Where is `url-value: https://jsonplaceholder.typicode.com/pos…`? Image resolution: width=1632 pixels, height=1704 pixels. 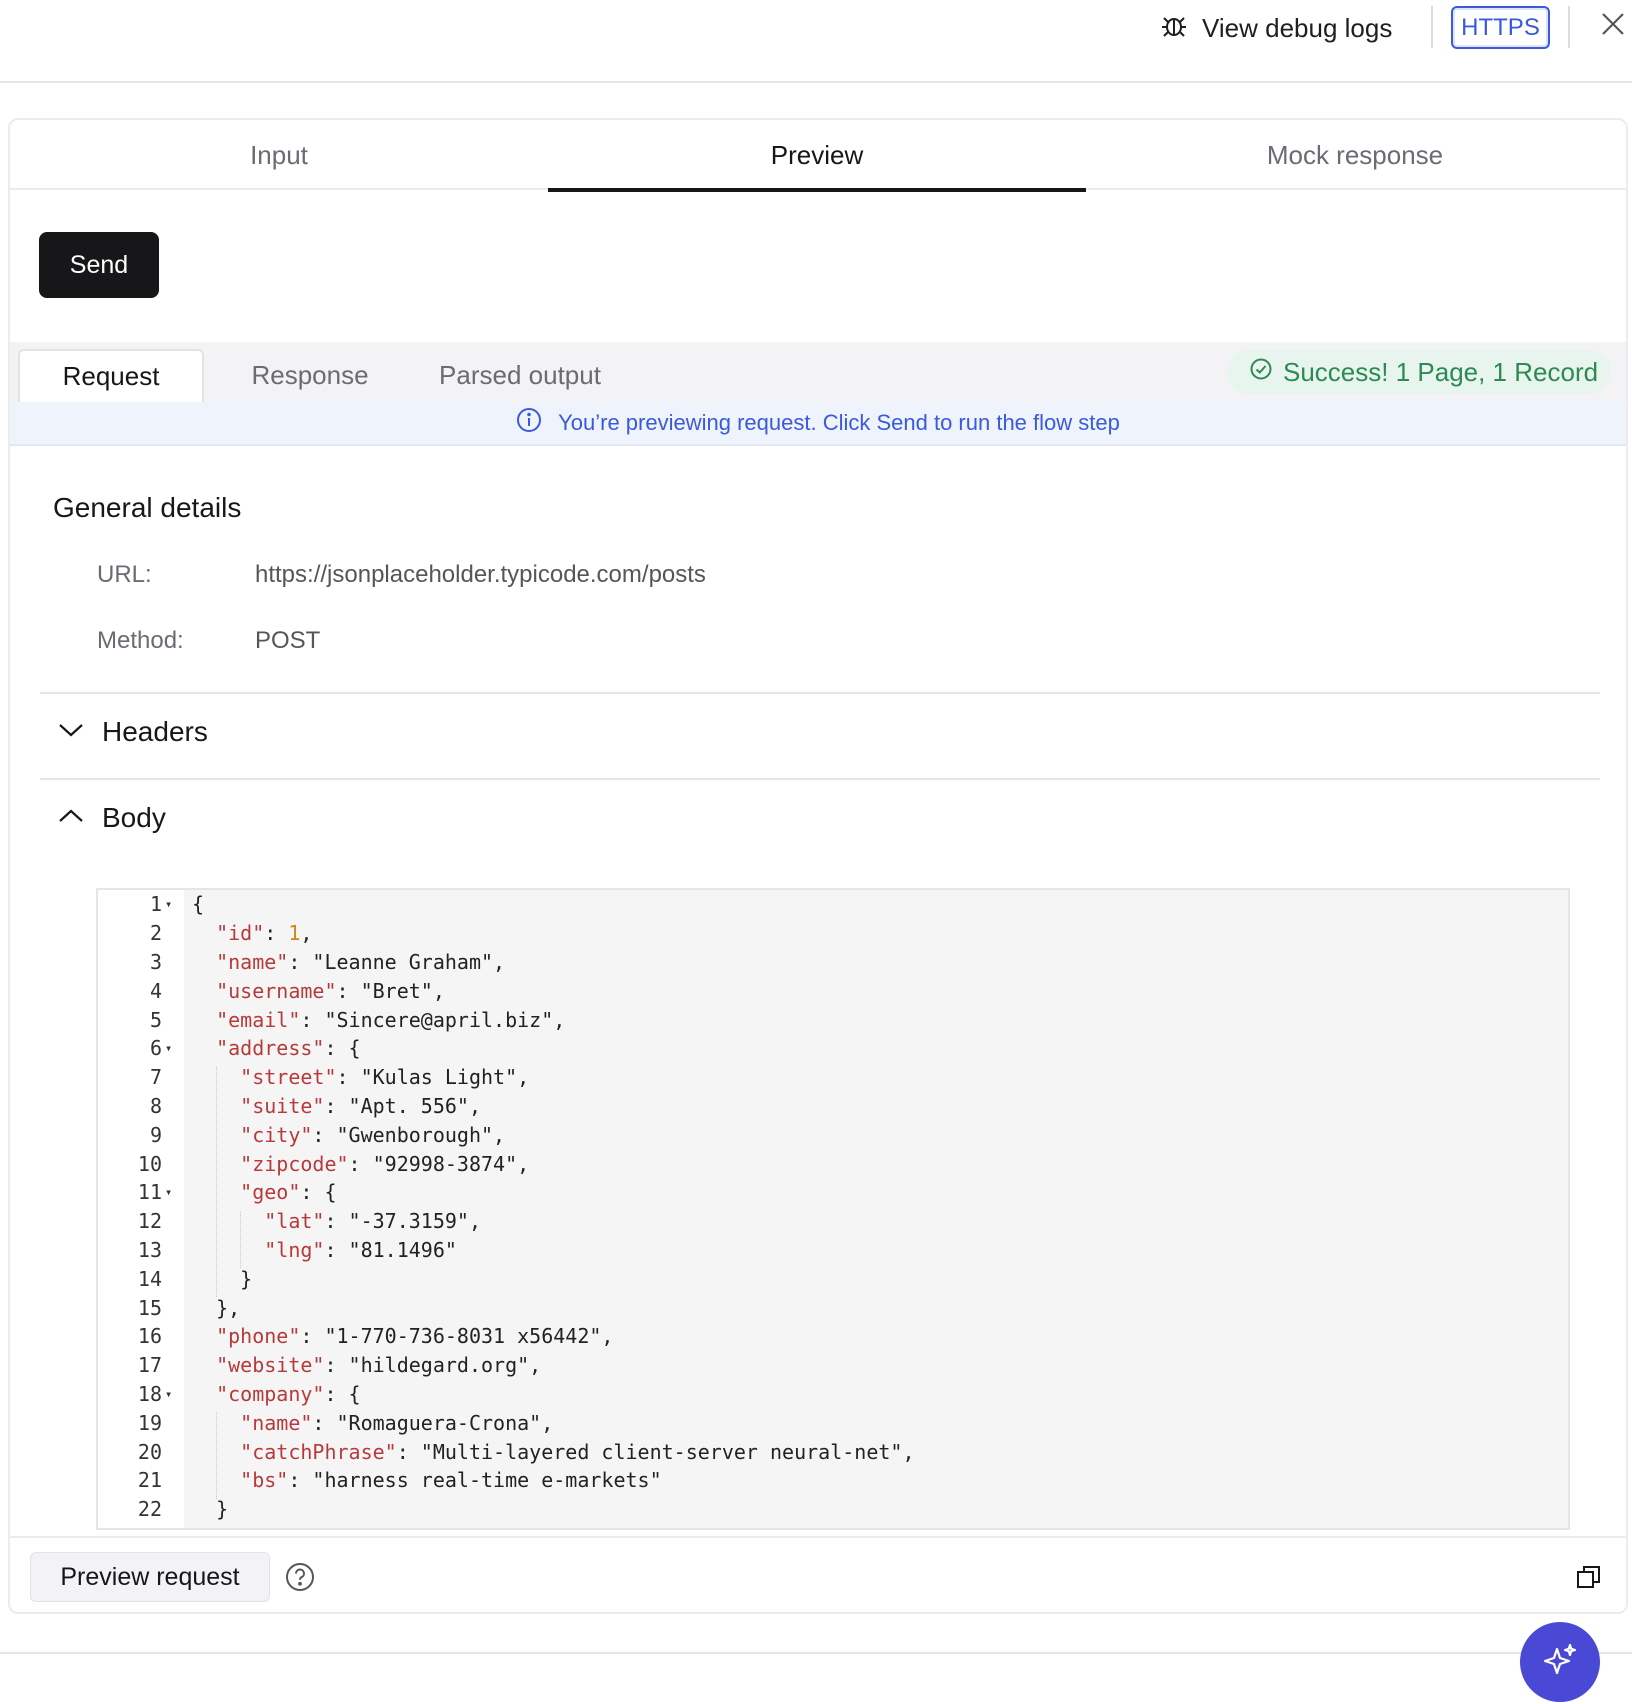
url-value: https://jsonplaceholder.typicode.com/pos… is located at coordinates (480, 574).